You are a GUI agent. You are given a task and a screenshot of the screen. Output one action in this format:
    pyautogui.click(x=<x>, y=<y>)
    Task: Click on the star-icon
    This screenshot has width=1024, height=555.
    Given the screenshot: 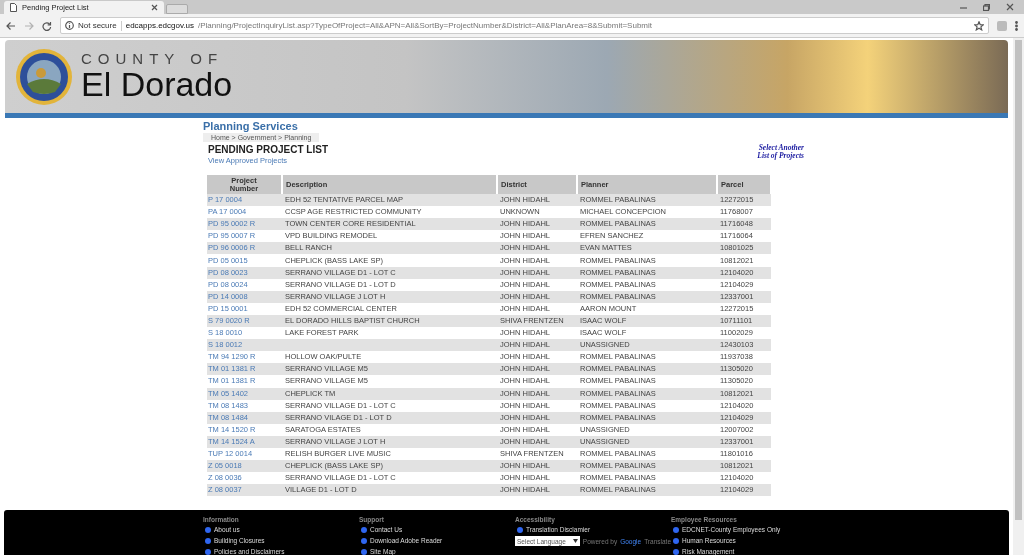 What is the action you would take?
    pyautogui.click(x=979, y=25)
    